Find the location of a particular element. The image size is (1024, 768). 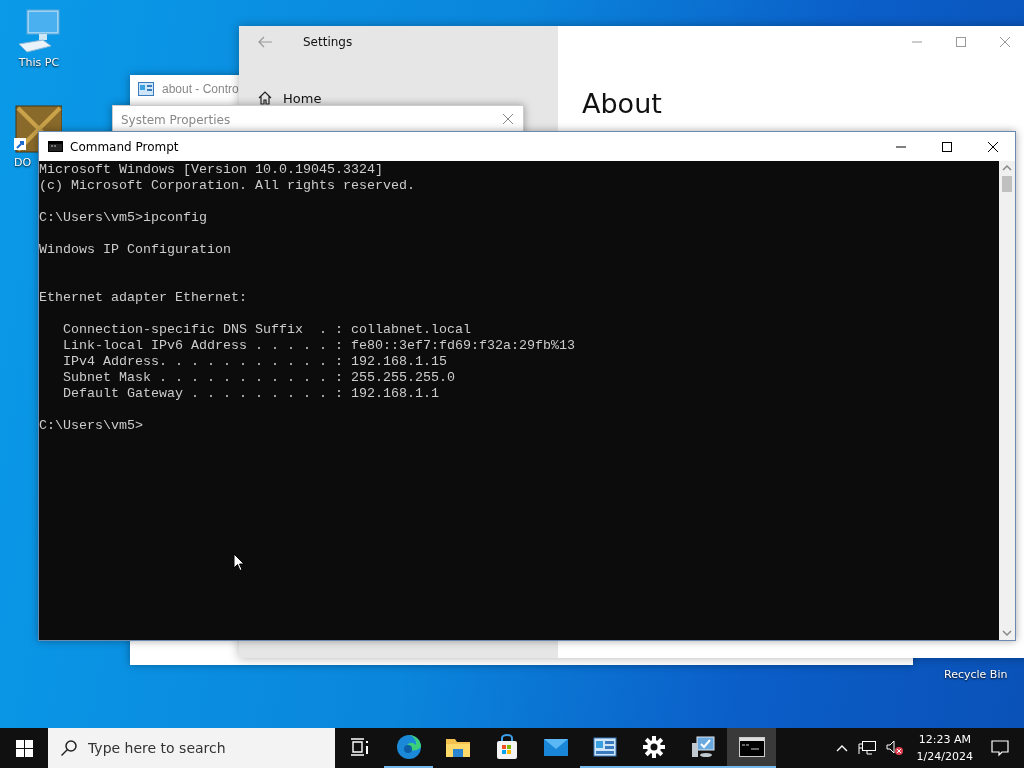

clock: 12:23 AM 1/24/2024 is located at coordinates (944, 748).